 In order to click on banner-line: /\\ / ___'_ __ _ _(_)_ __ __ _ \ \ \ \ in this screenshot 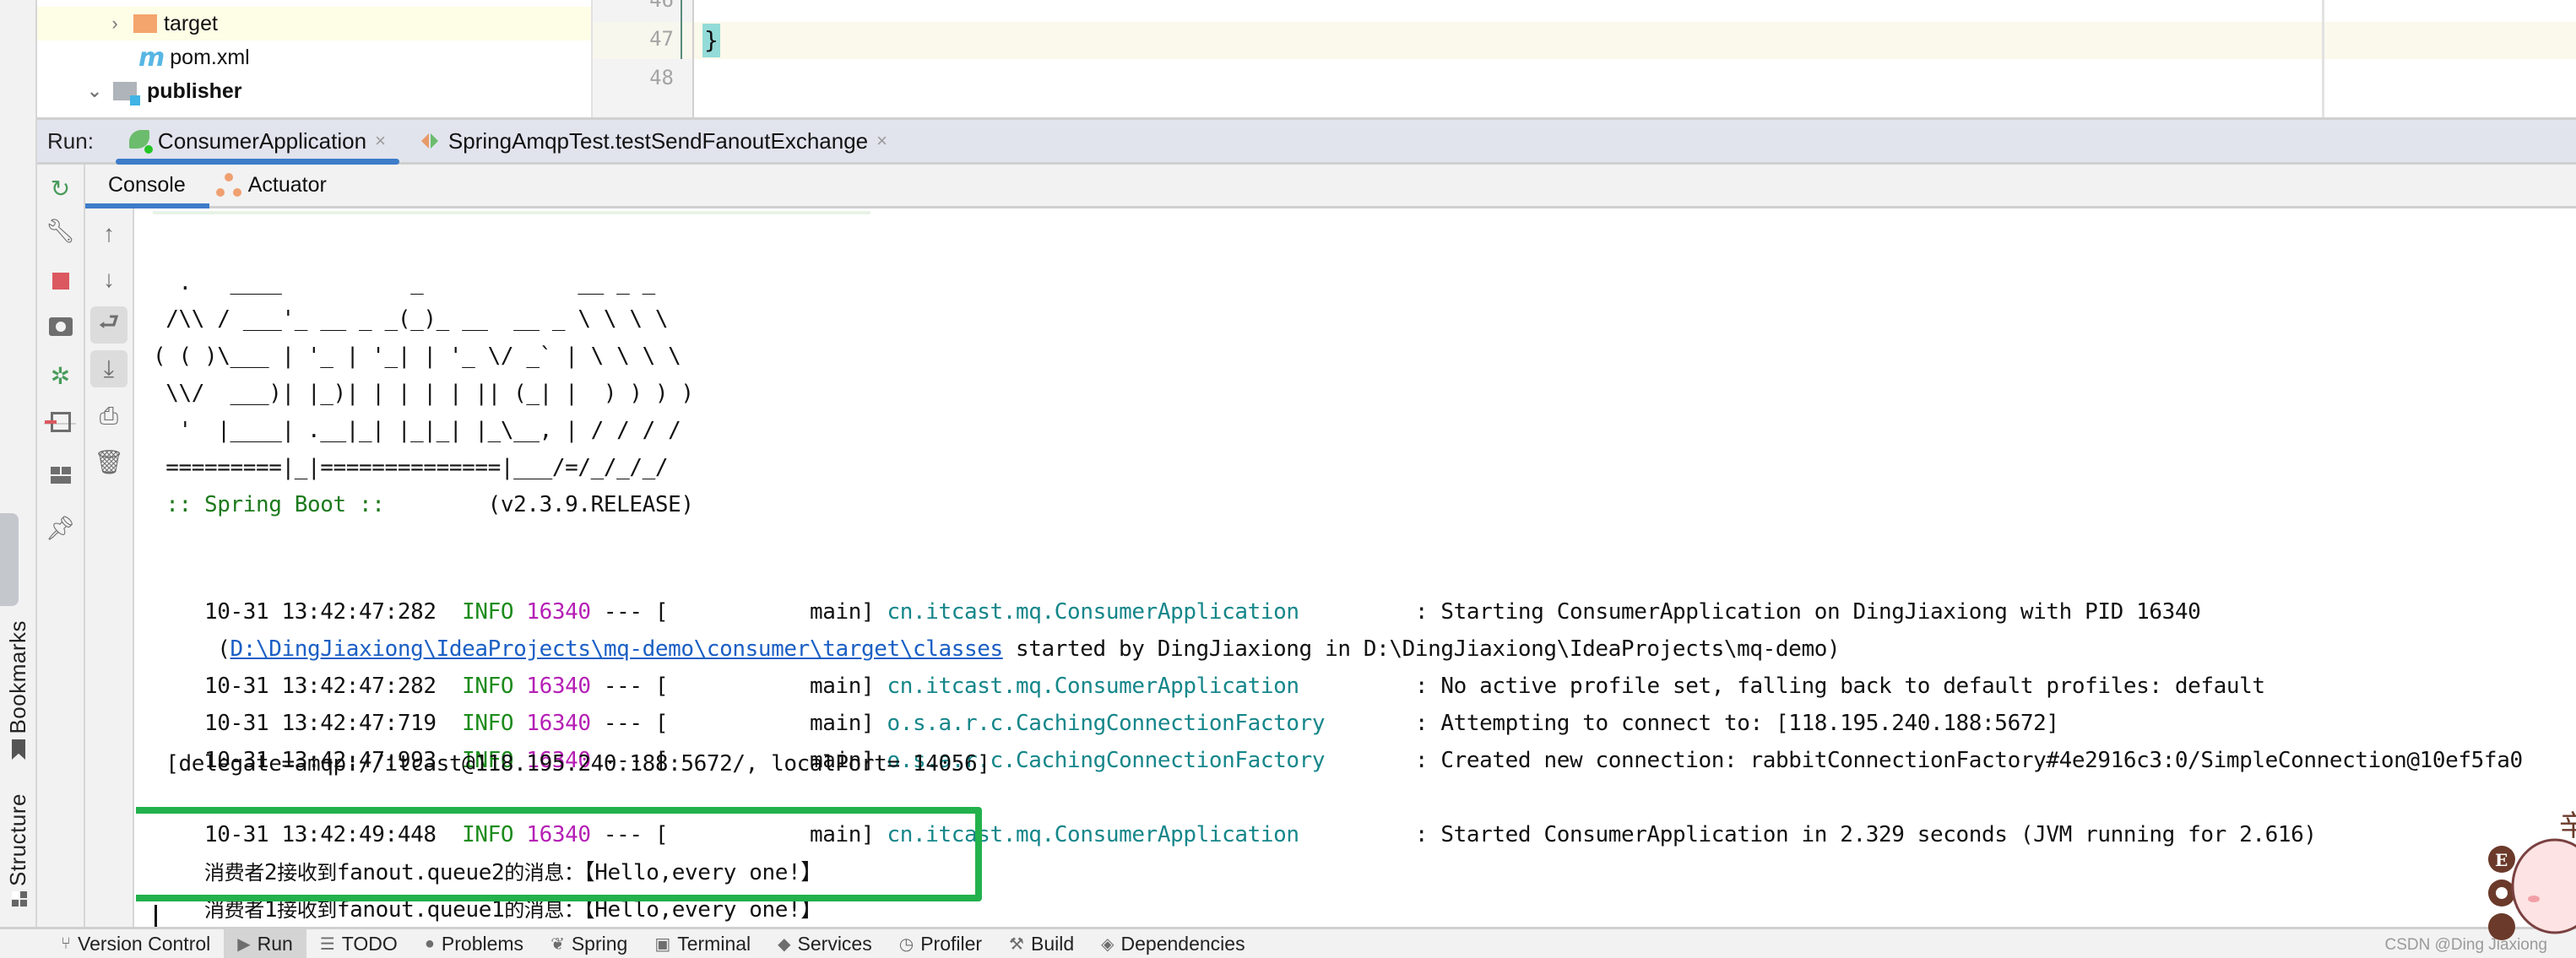, I will do `click(411, 319)`.